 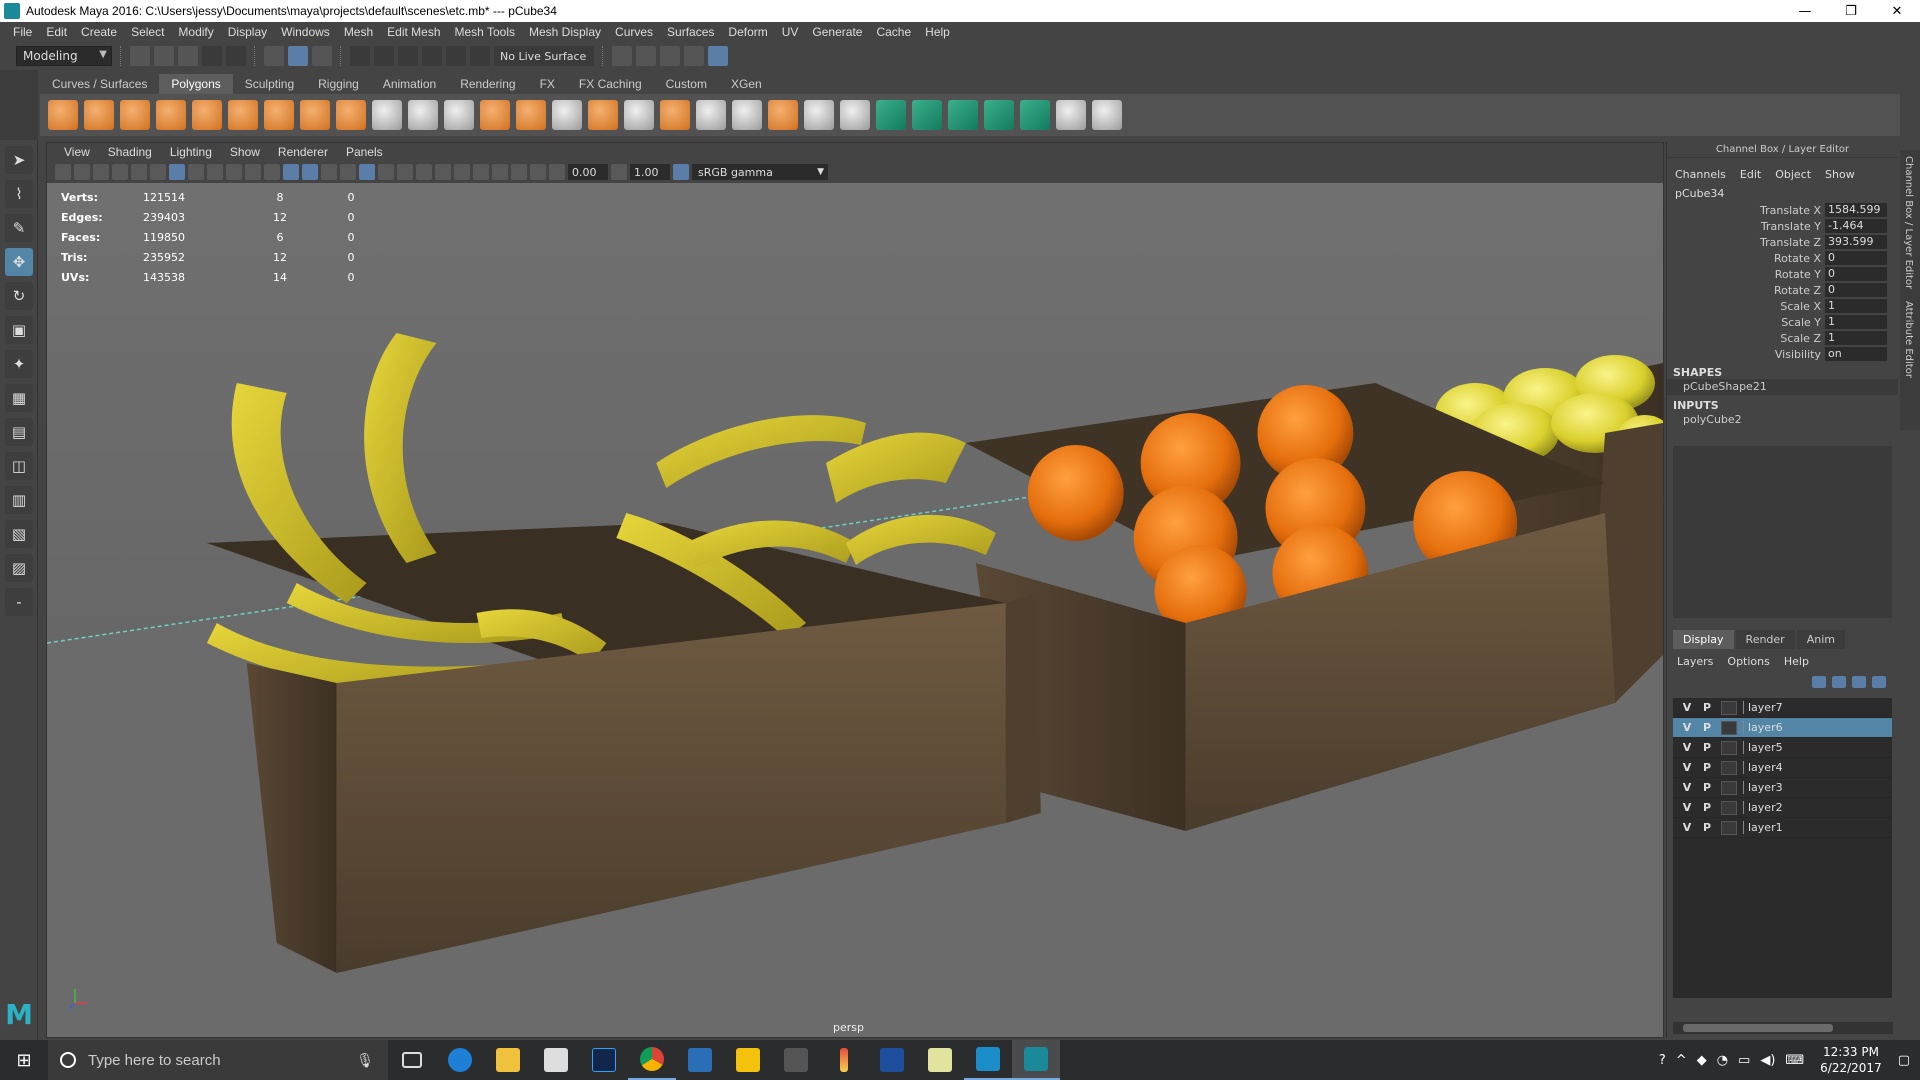 I want to click on tab-animation: Animation, so click(x=409, y=84).